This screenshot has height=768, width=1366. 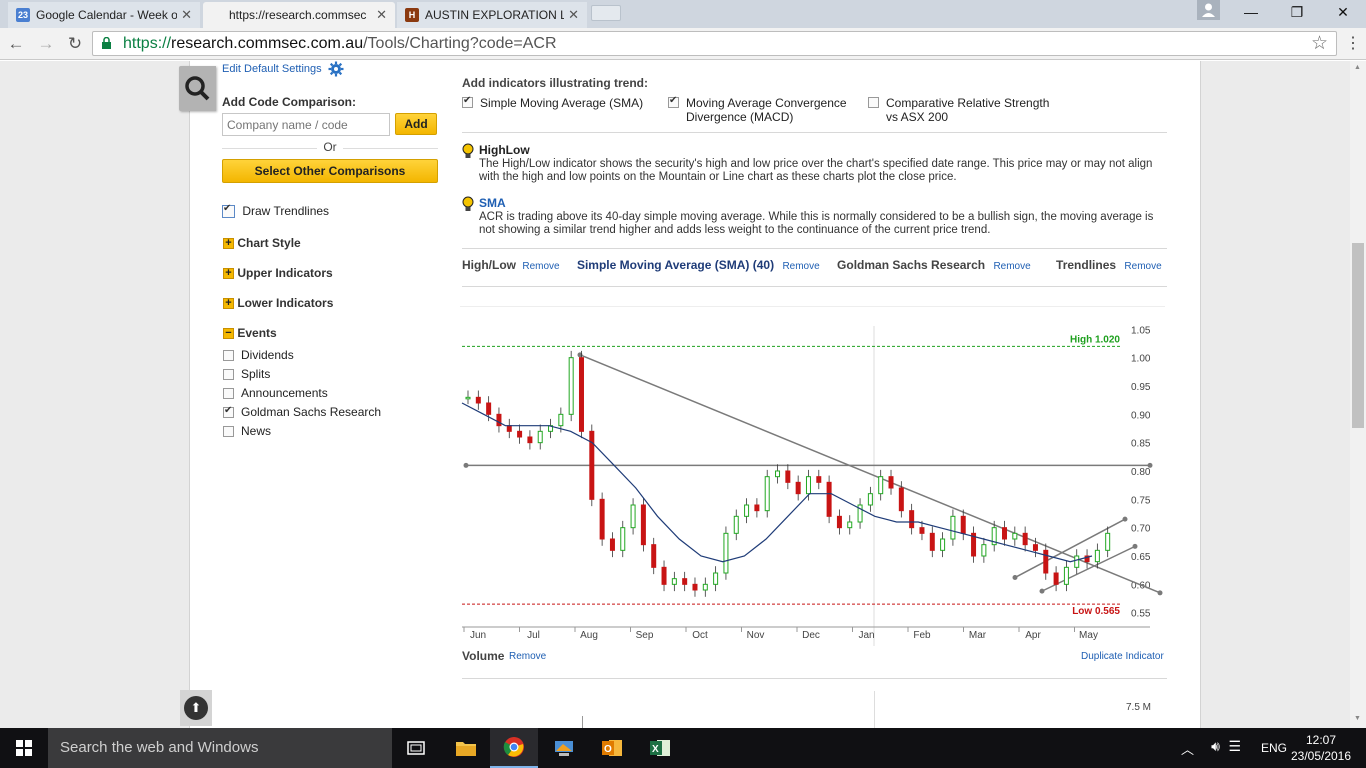 What do you see at coordinates (104, 15) in the screenshot?
I see `tab-google-calendar: 23 Google Calendar - Week o ✕` at bounding box center [104, 15].